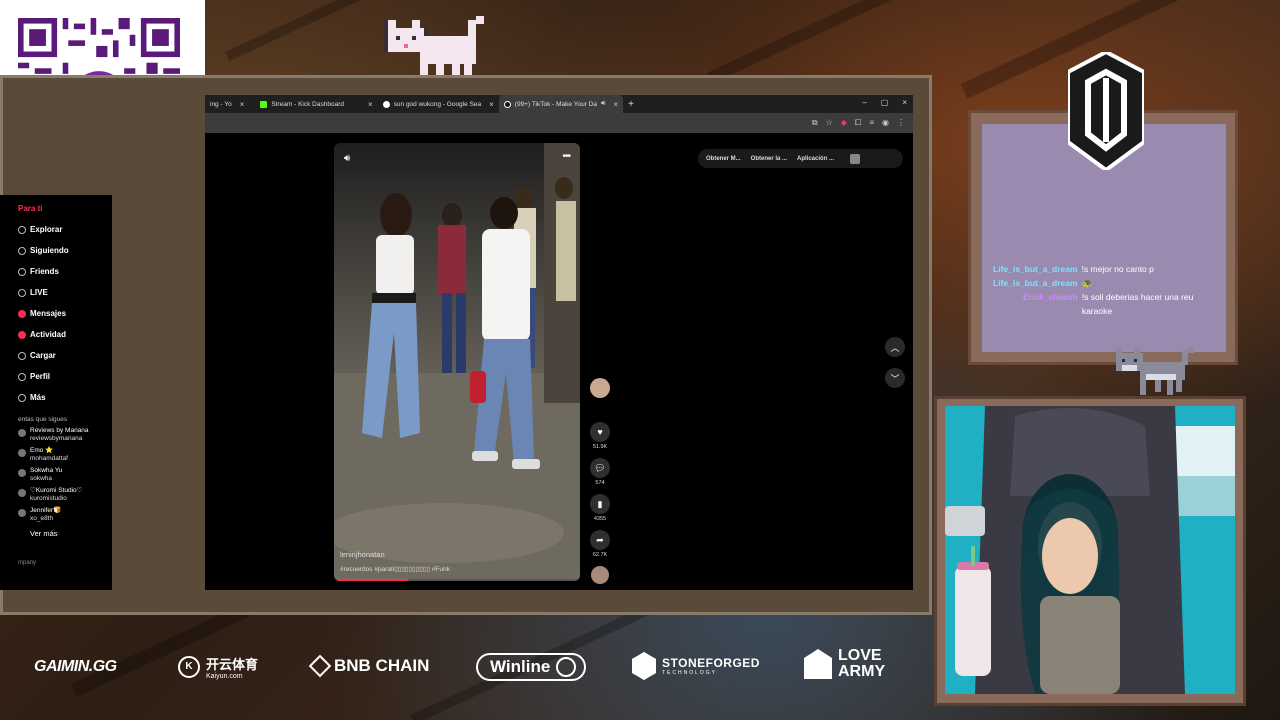 The width and height of the screenshot is (1280, 720). I want to click on account-name: Jennifer🍞, so click(46, 510).